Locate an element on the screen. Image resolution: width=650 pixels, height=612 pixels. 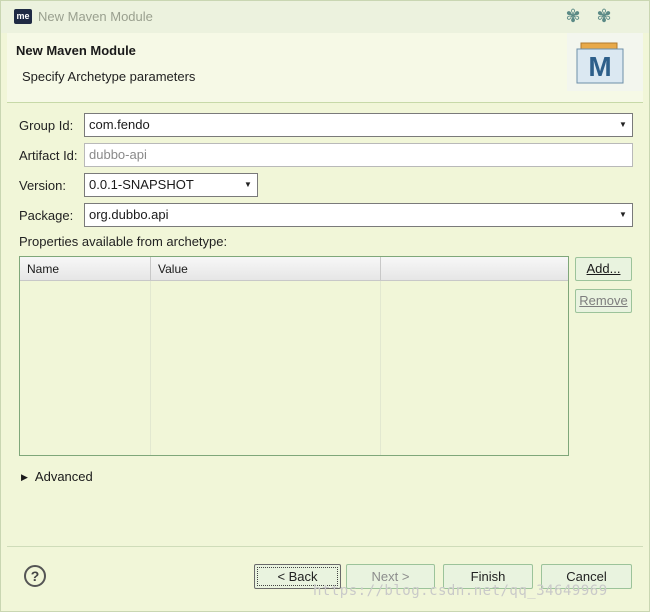
artifact-id-label: Artifact Id: is located at coordinates (48, 155).